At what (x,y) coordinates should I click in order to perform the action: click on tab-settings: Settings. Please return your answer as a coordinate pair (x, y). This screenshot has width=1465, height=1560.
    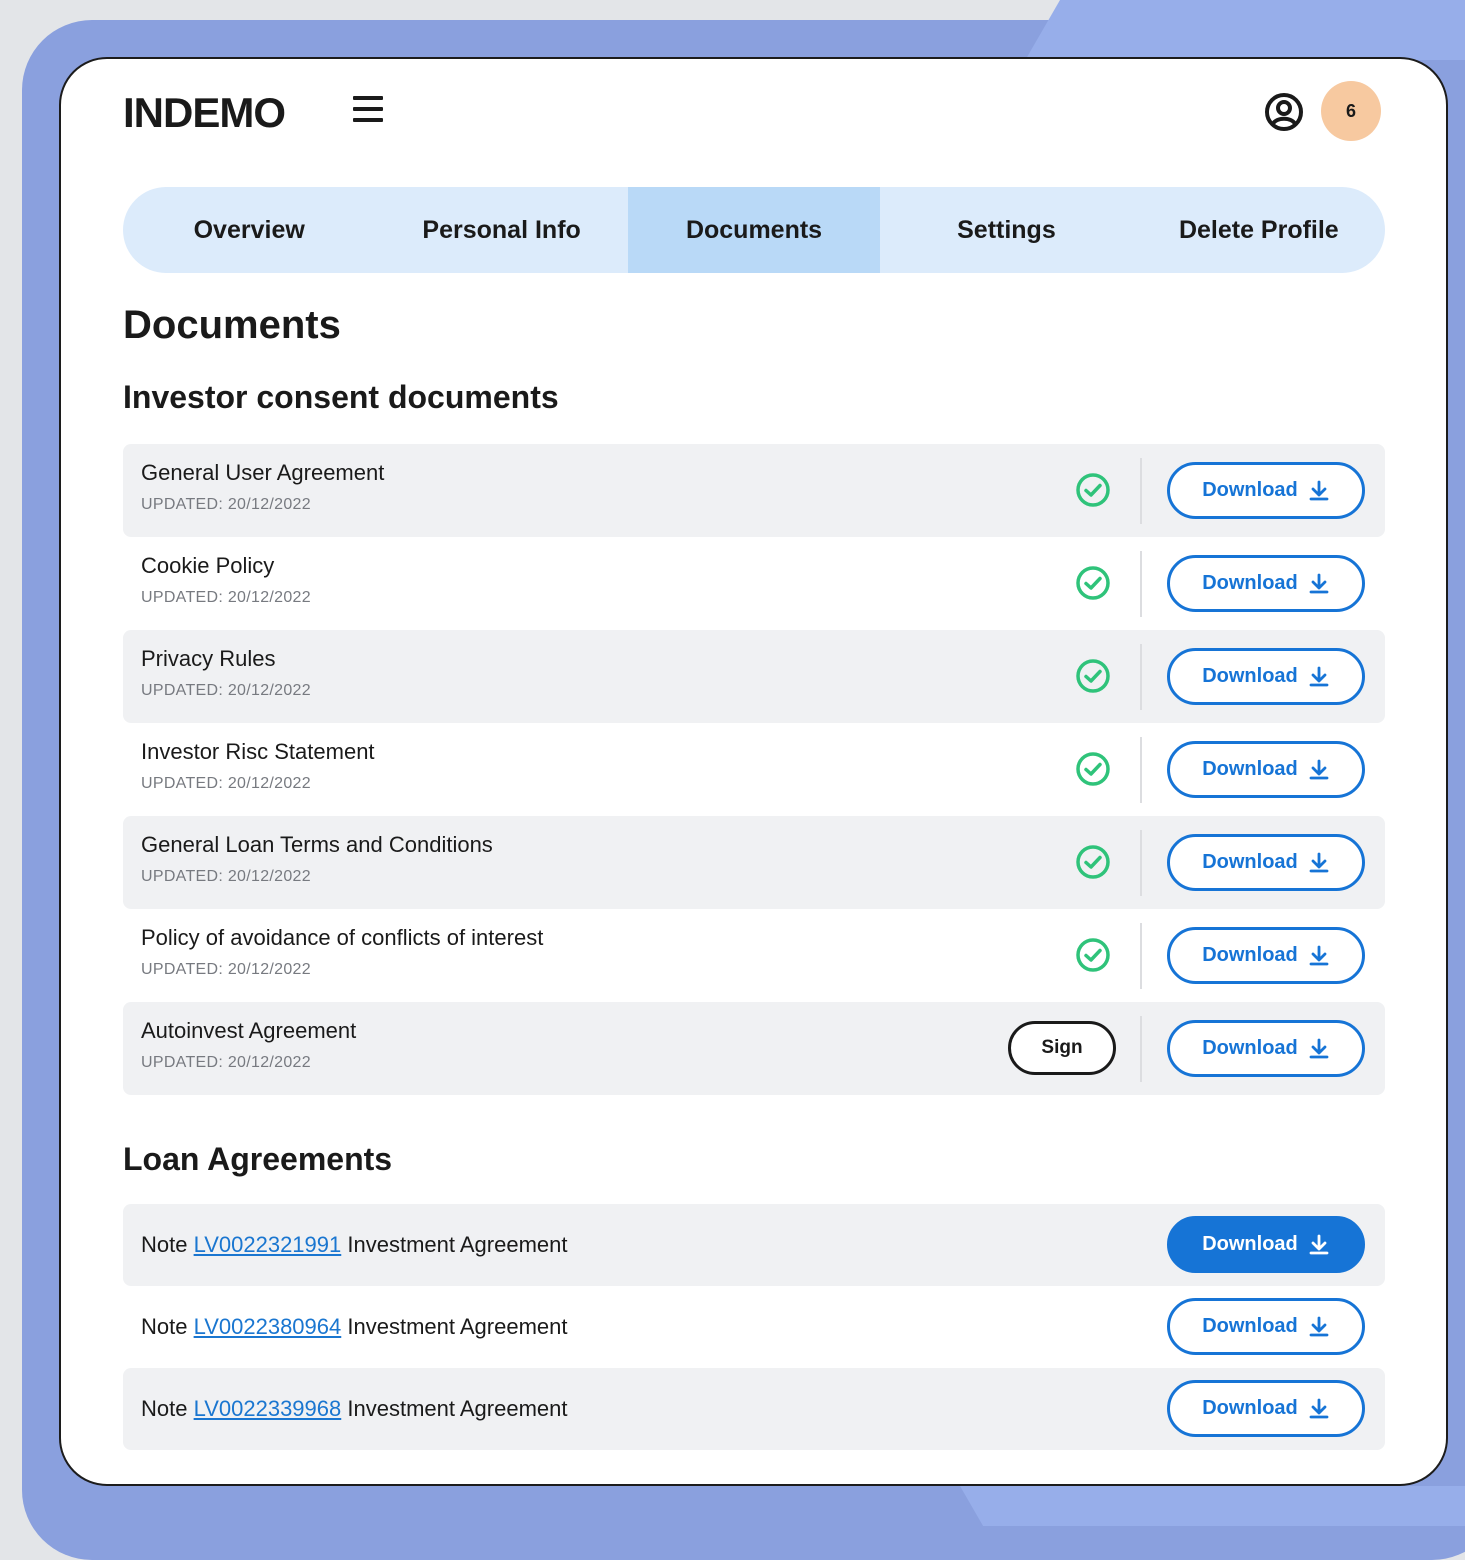
    Looking at the image, I should click on (1006, 230).